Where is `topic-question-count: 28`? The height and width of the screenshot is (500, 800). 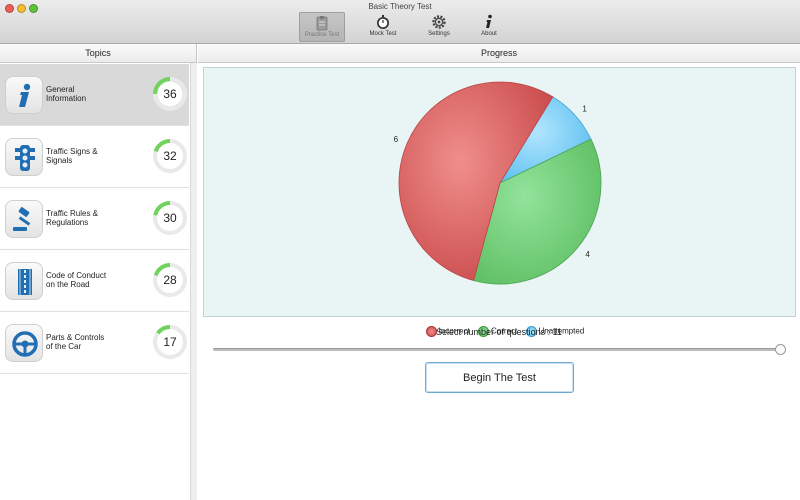
topic-question-count: 28 is located at coordinates (170, 280).